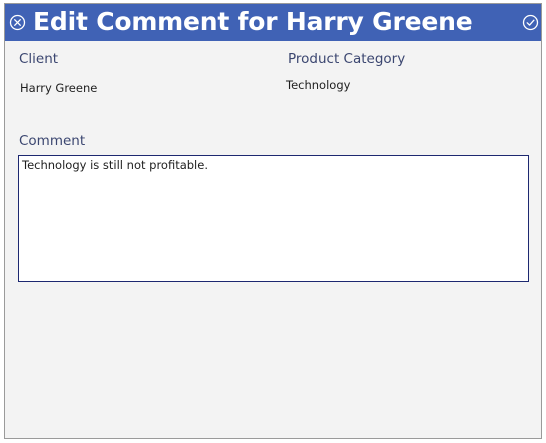  What do you see at coordinates (347, 59) in the screenshot?
I see `product-category-label: Product Category` at bounding box center [347, 59].